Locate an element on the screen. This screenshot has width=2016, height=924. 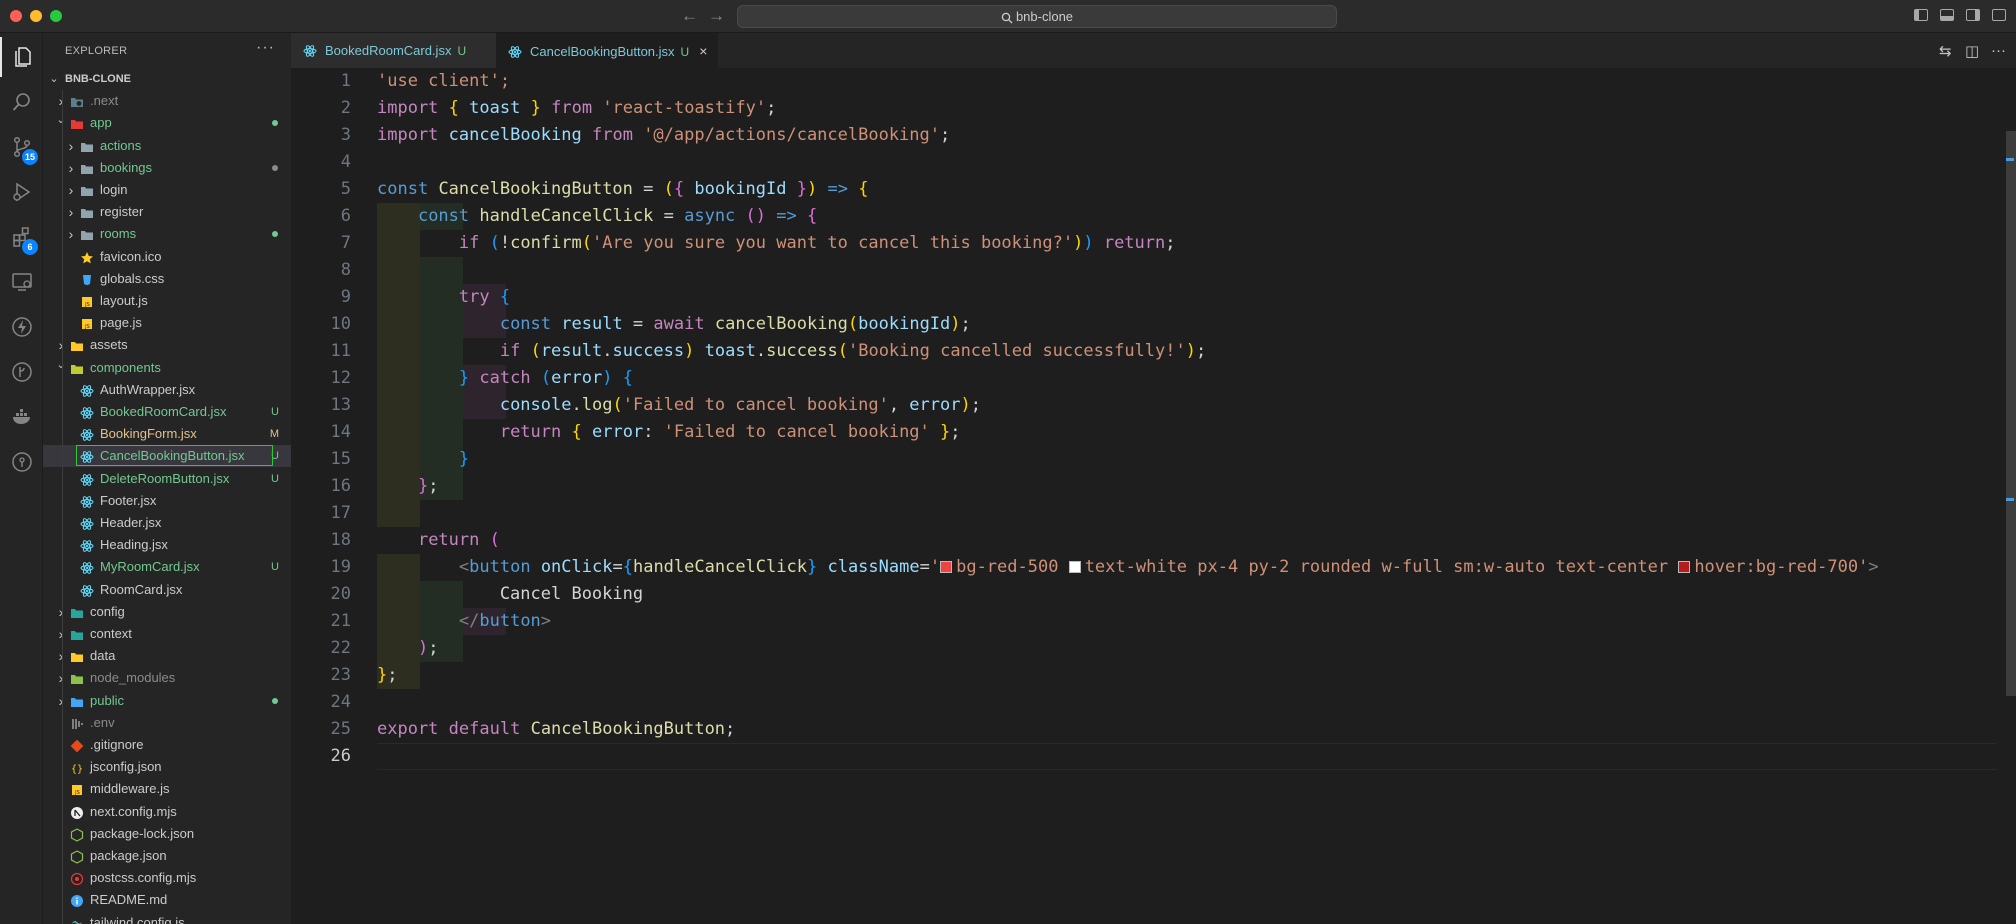
search-activity is located at coordinates (21, 102).